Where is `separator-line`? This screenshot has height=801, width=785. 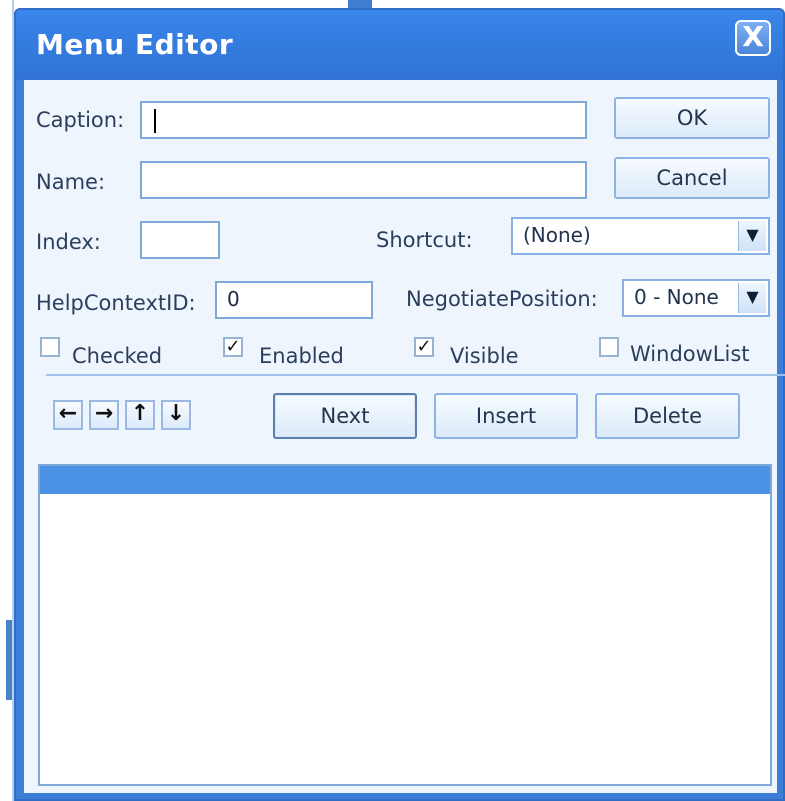 separator-line is located at coordinates (415, 375).